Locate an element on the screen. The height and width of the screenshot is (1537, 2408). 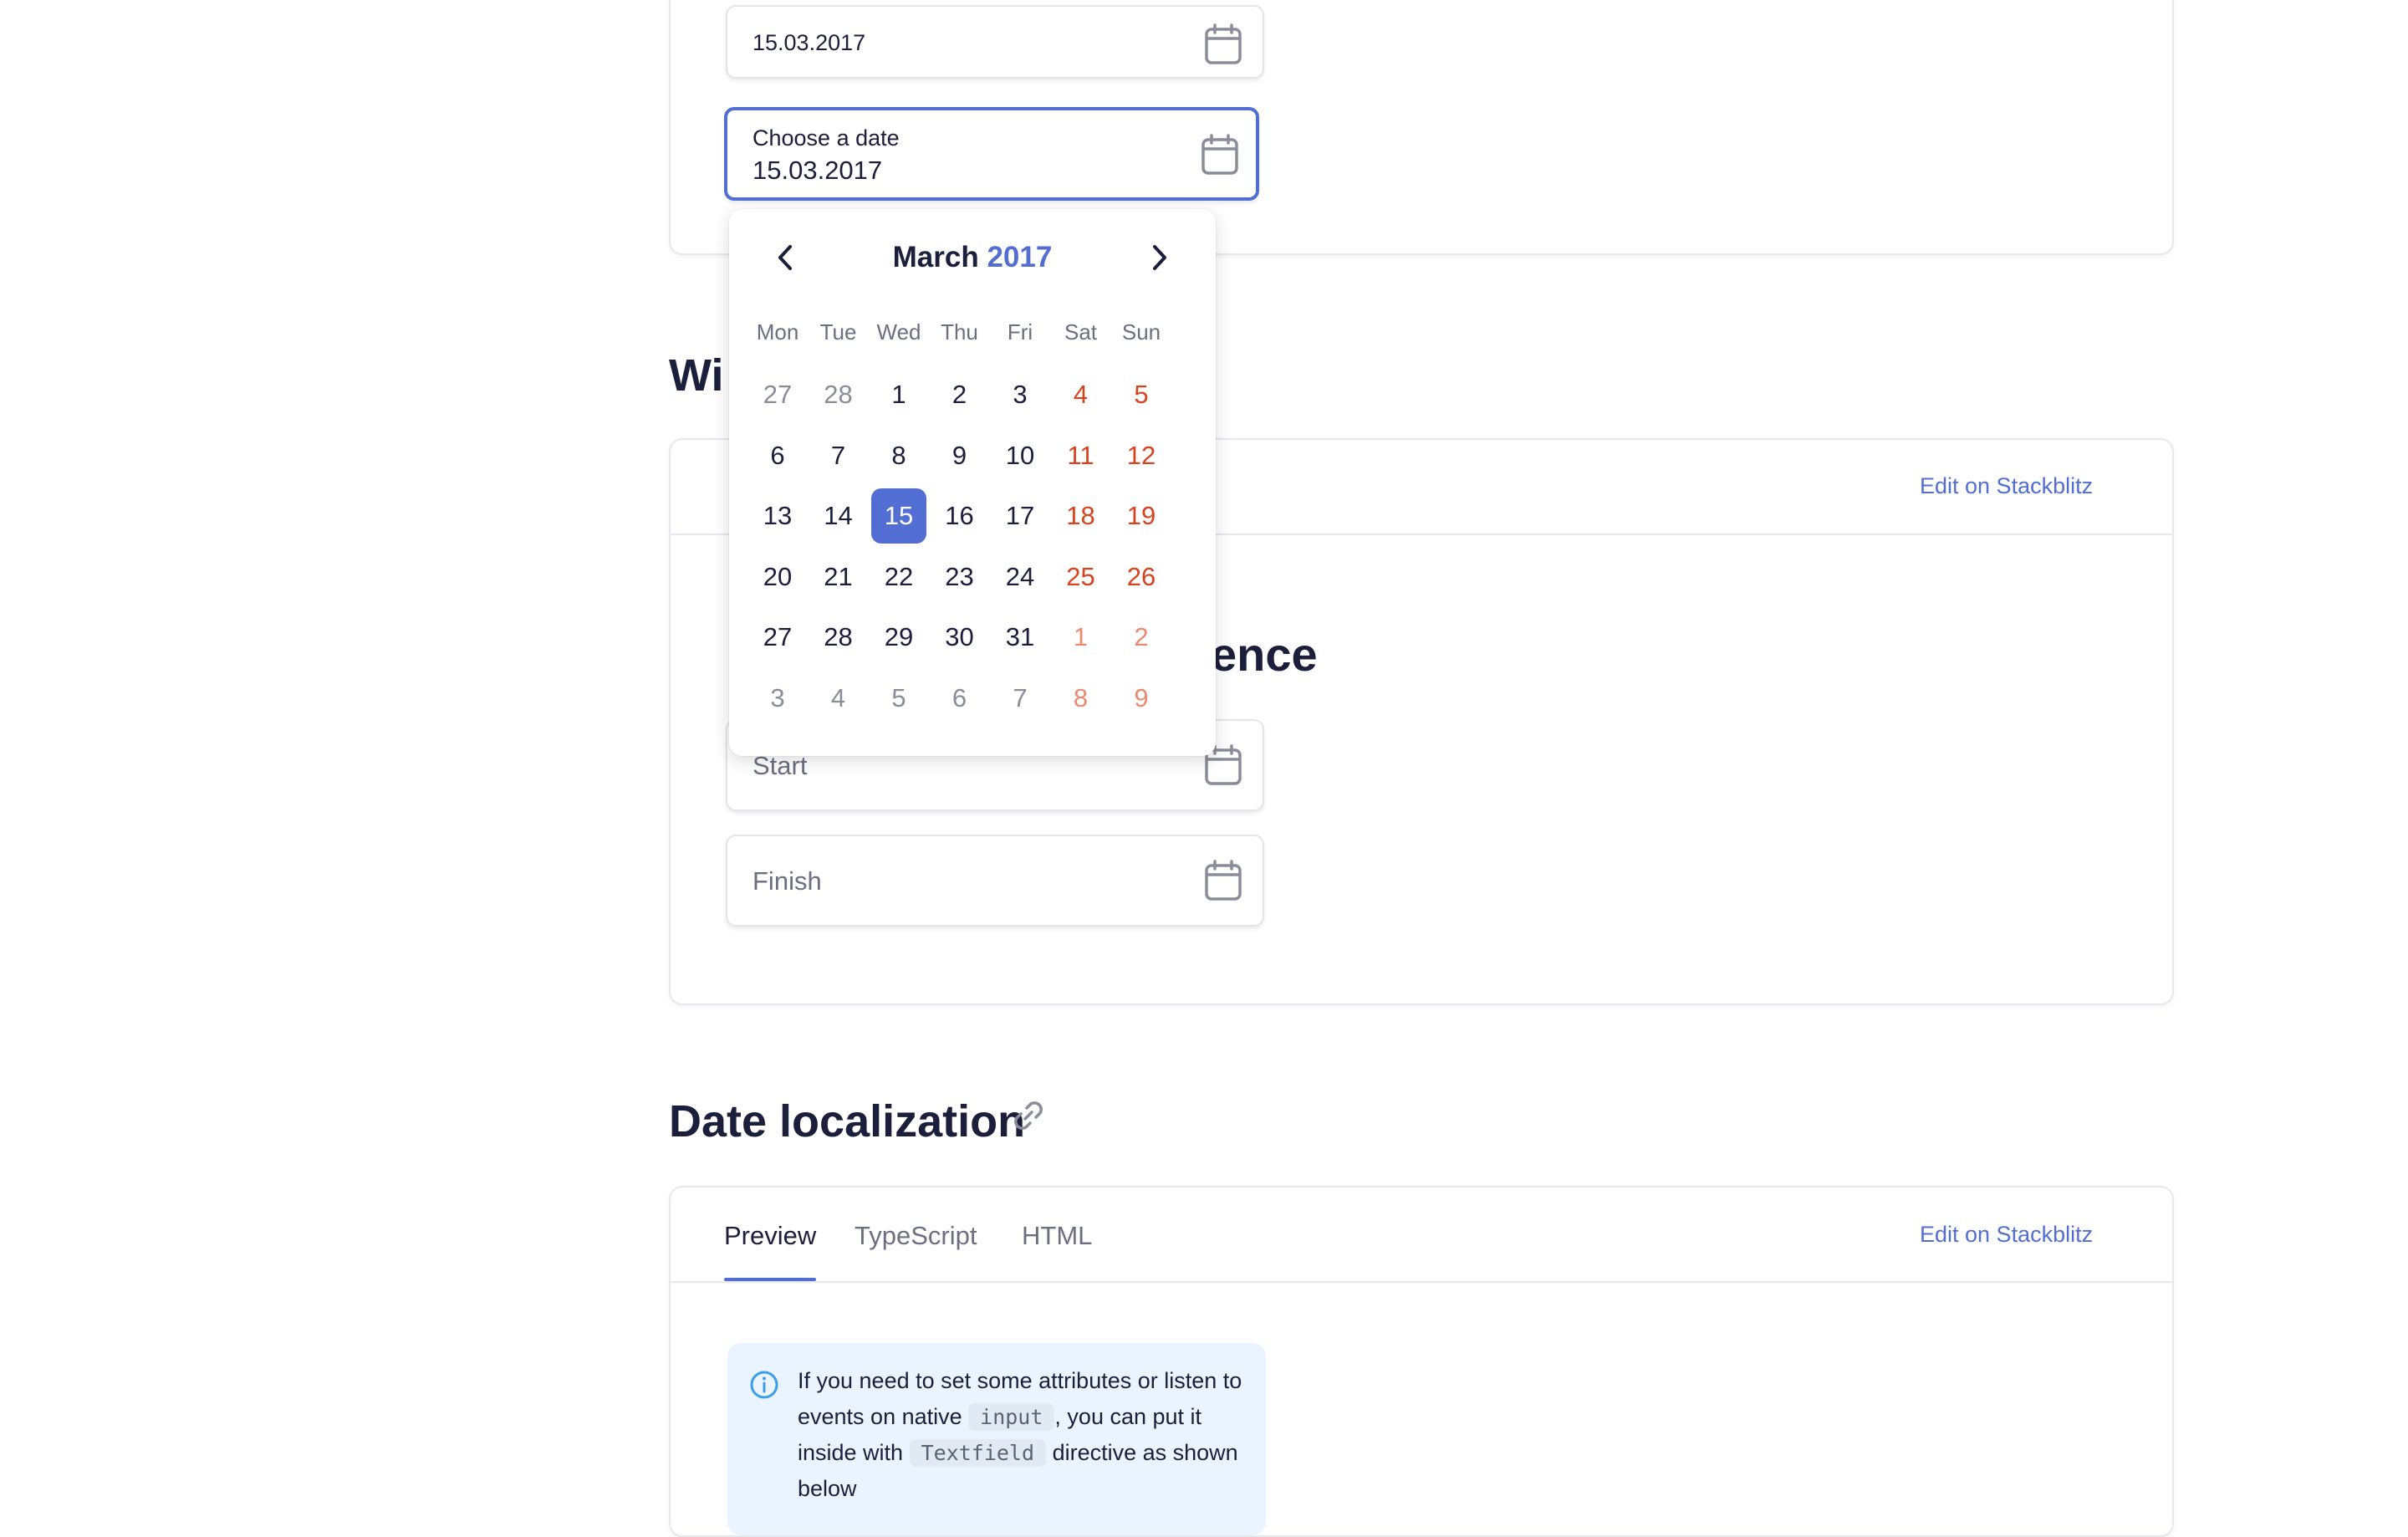
date-field-label: Choose a date is located at coordinates (826, 138).